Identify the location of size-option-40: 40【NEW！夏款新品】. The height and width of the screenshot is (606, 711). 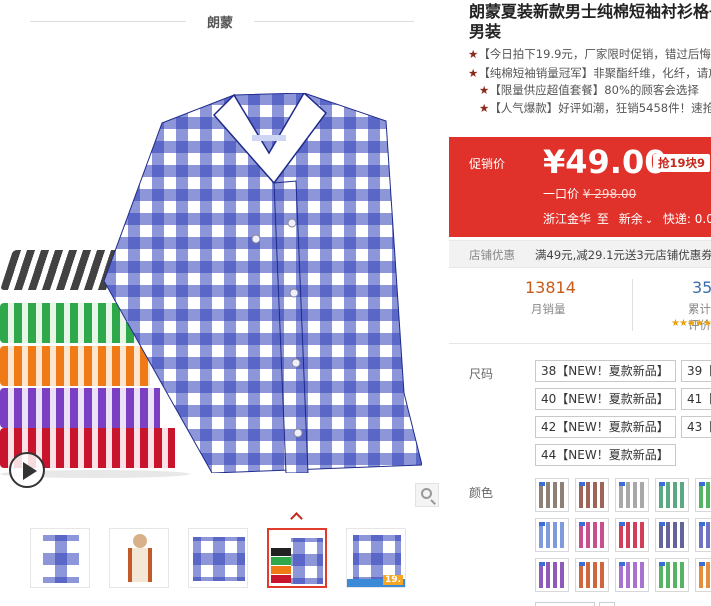
(605, 399).